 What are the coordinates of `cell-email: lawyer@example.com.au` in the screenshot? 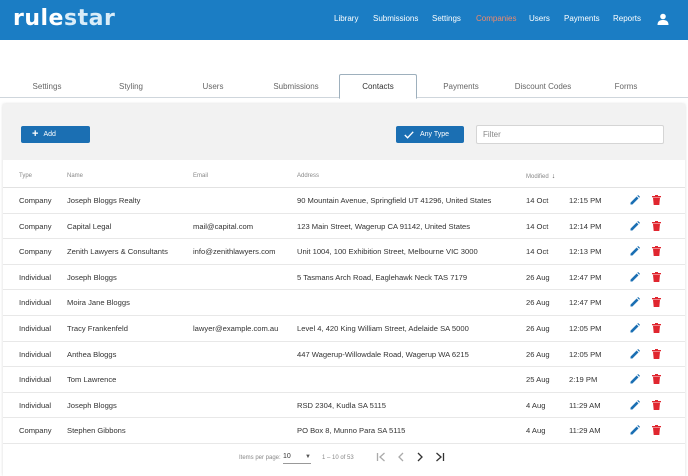 It's located at (236, 328).